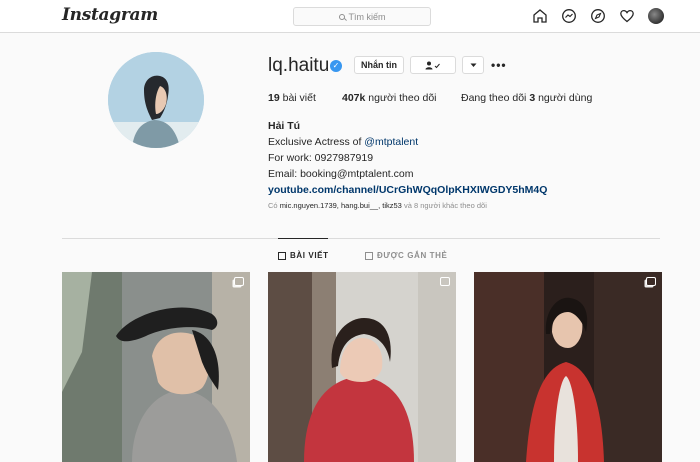  I want to click on message-button: Nhắn tin, so click(379, 65).